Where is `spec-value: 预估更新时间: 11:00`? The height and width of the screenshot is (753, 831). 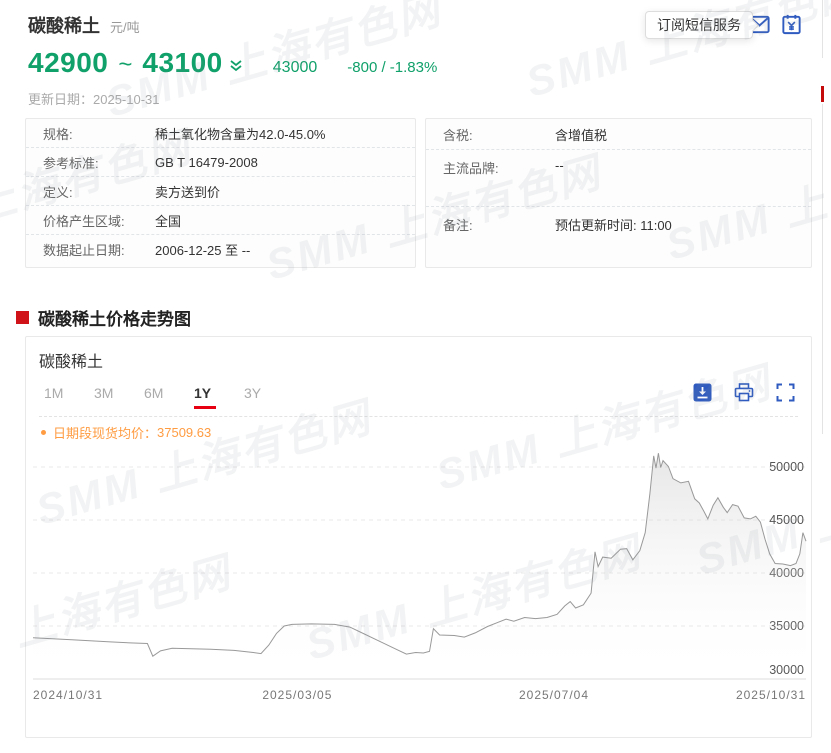
spec-value: 预估更新时间: 11:00 is located at coordinates (613, 225).